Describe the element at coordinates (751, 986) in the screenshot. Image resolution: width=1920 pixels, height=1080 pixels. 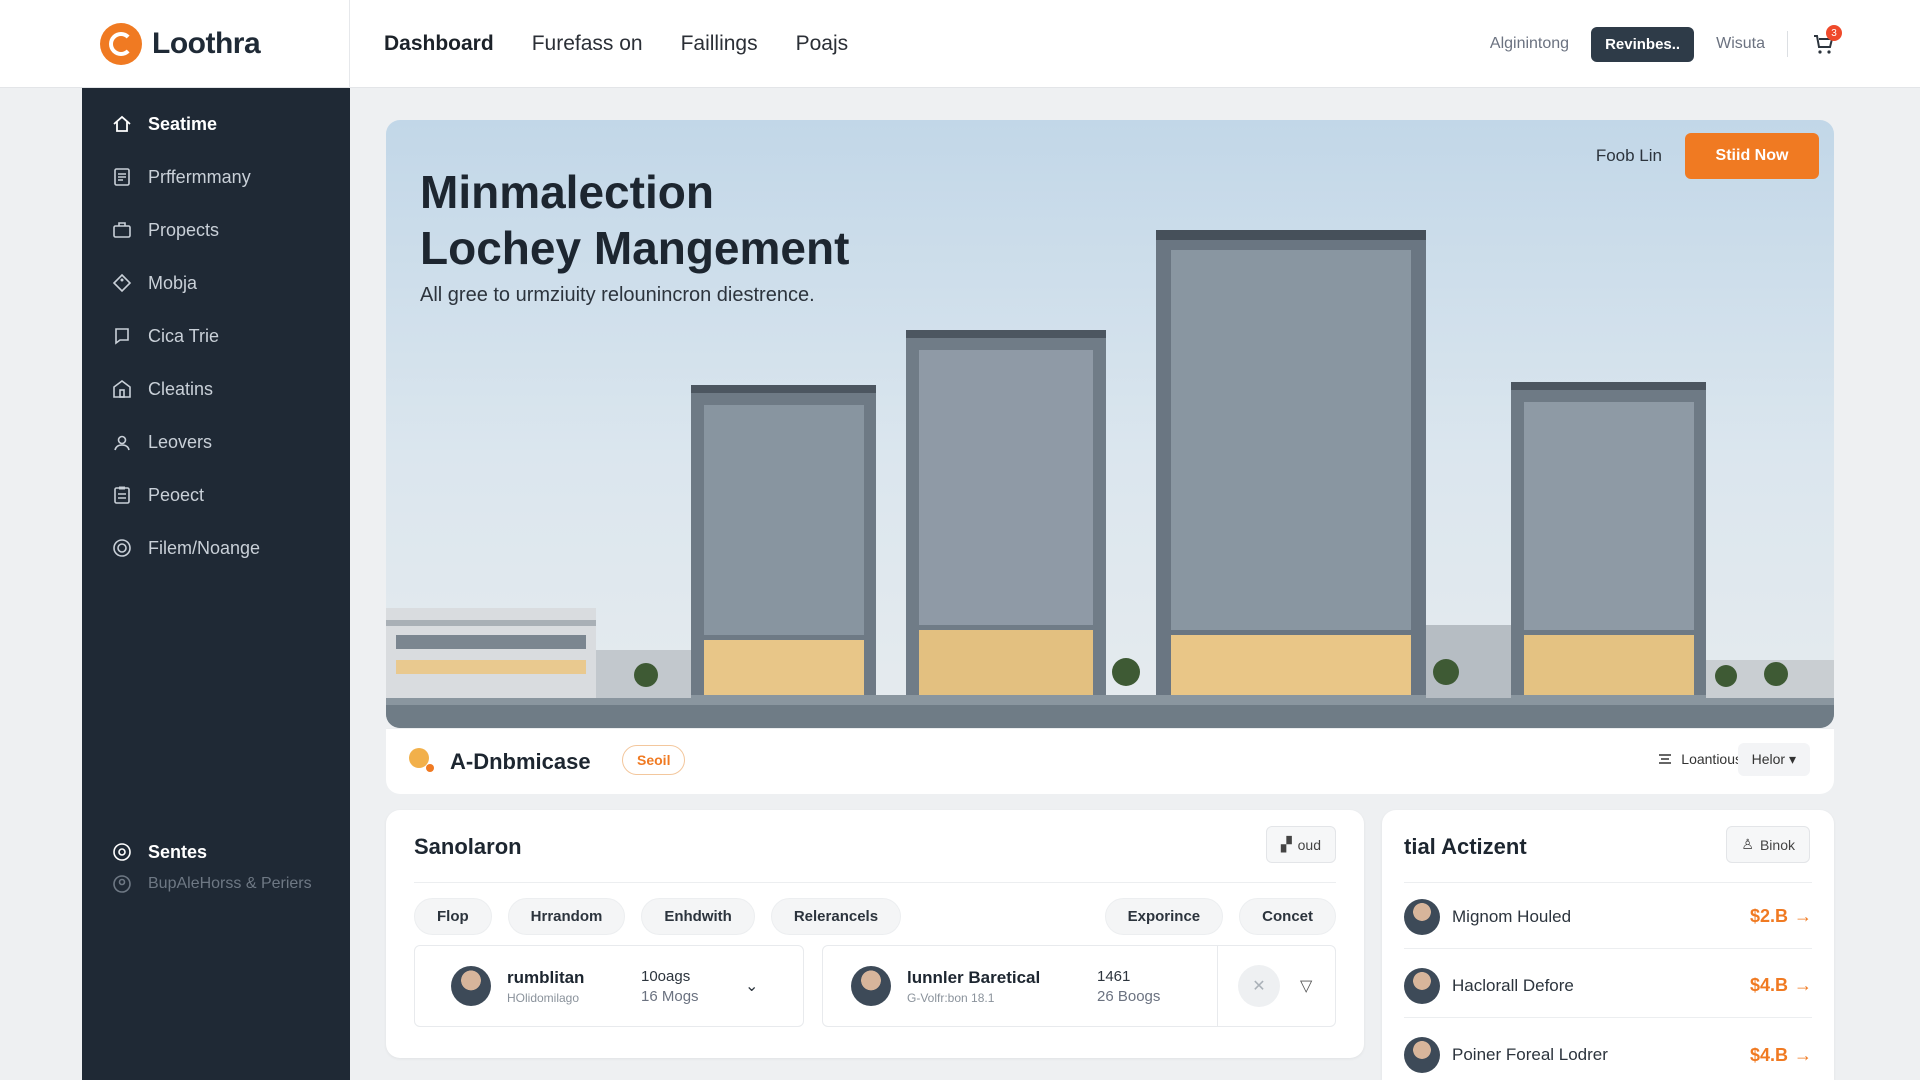
I see `chevron-down-icon: ⌄` at that location.